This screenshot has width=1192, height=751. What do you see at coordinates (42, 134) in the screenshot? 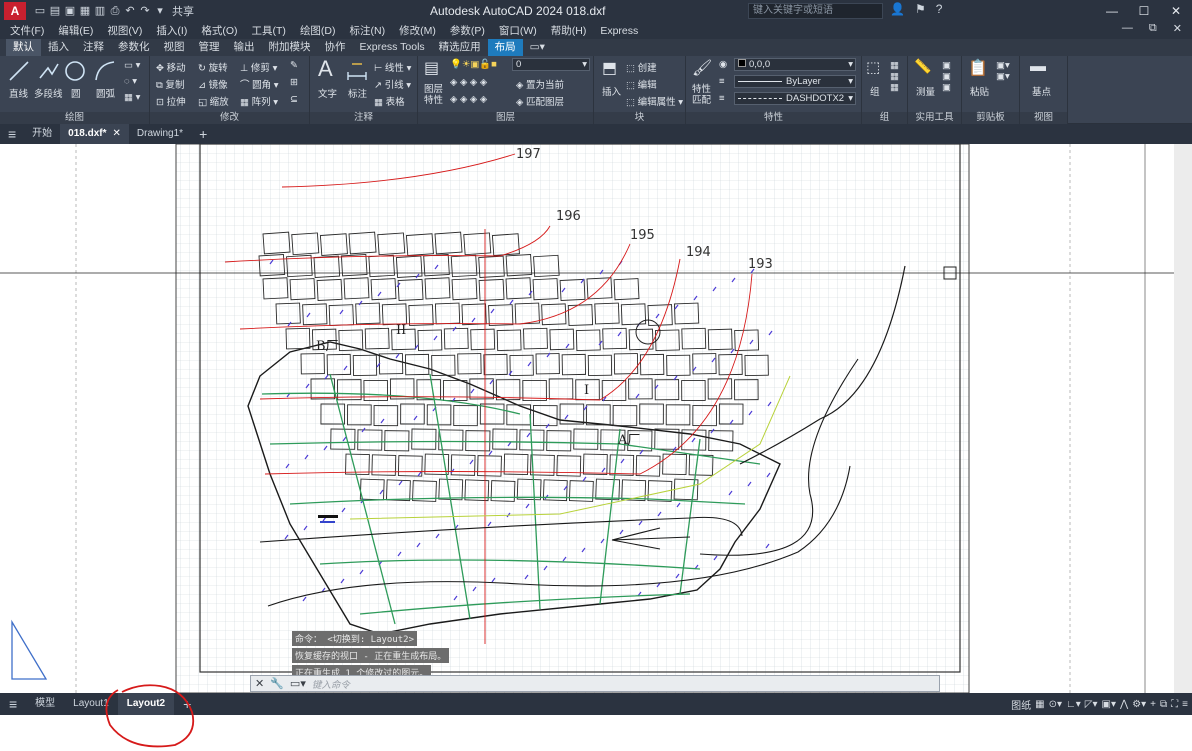
I see `file-tab-start: 开始` at bounding box center [42, 134].